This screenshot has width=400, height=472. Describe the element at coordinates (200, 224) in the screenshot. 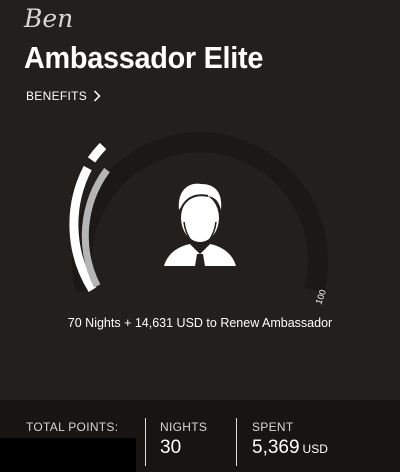

I see `user-avatar-icon` at that location.